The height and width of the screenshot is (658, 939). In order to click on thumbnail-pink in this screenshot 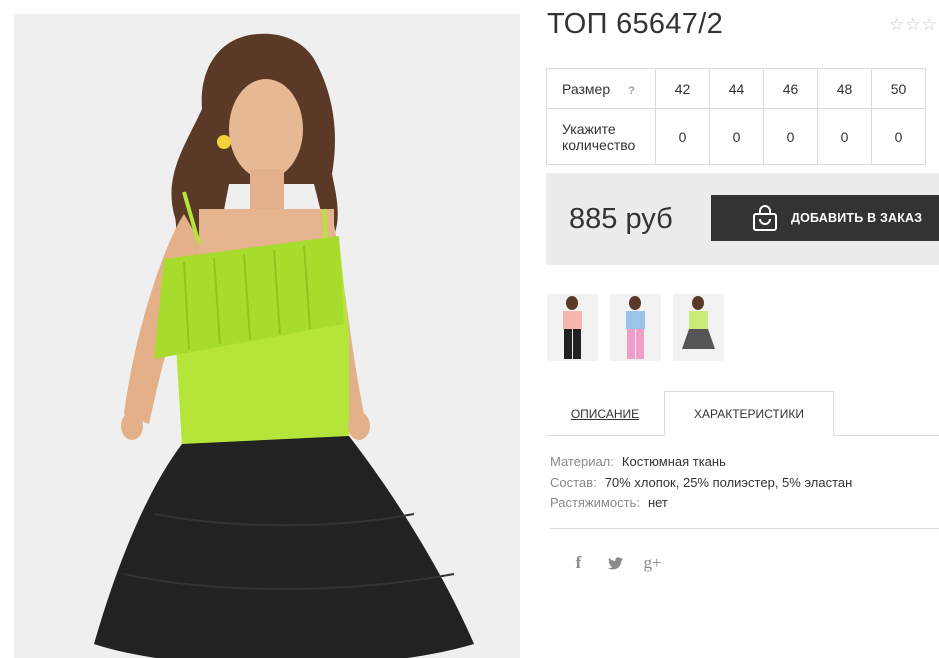, I will do `click(572, 327)`.